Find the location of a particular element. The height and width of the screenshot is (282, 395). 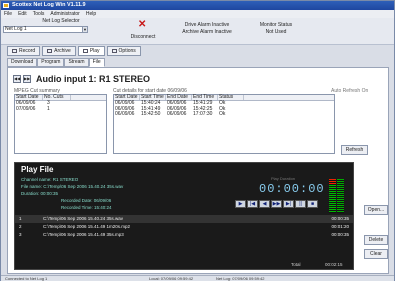

monitor-status-label: Monitor Status is located at coordinates (276, 25).